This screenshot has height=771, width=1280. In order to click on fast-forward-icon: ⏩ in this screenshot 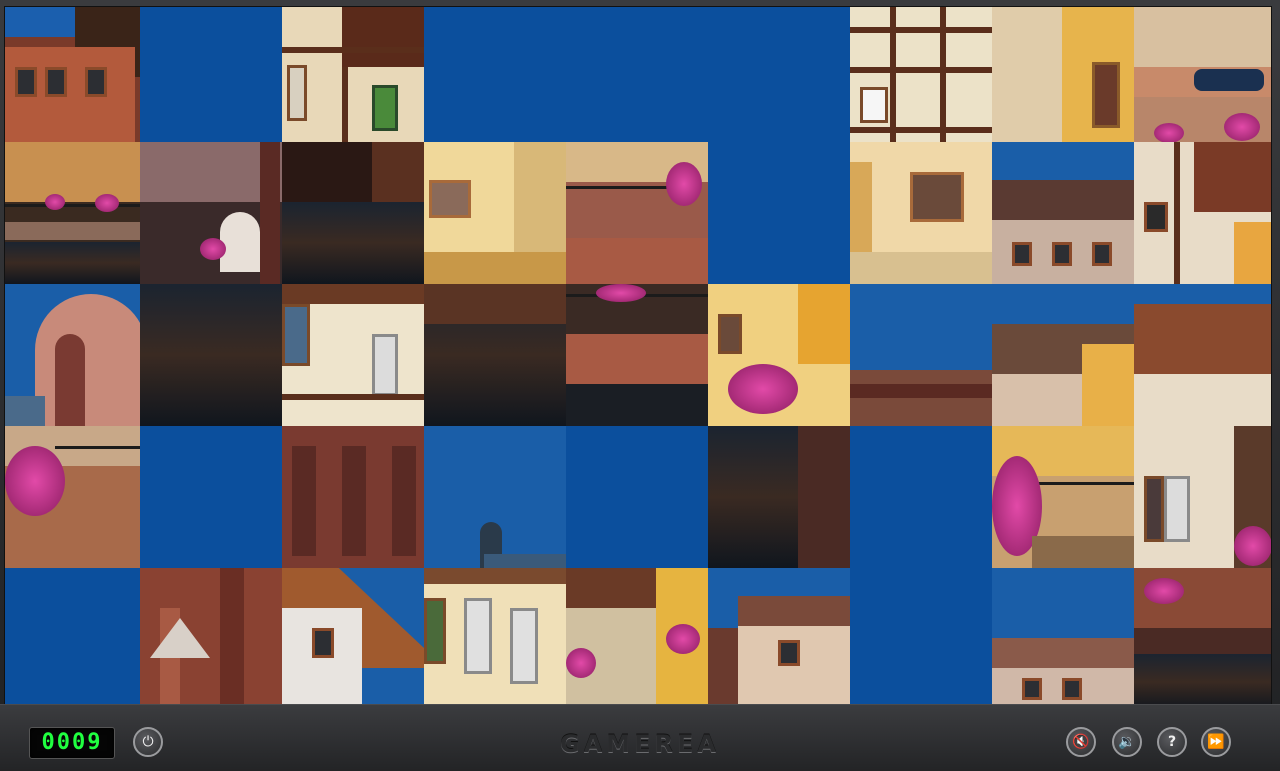, I will do `click(1216, 742)`.